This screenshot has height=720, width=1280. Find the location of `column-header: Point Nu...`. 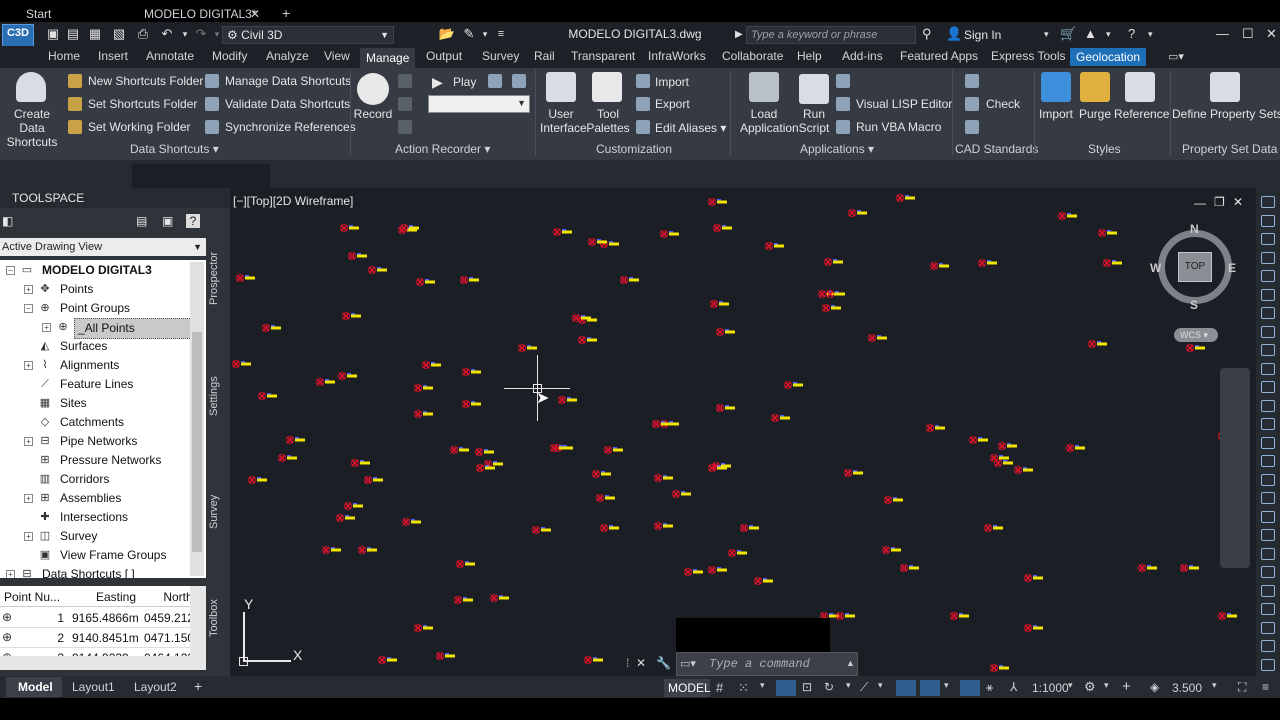

column-header: Point Nu... is located at coordinates (34, 597).